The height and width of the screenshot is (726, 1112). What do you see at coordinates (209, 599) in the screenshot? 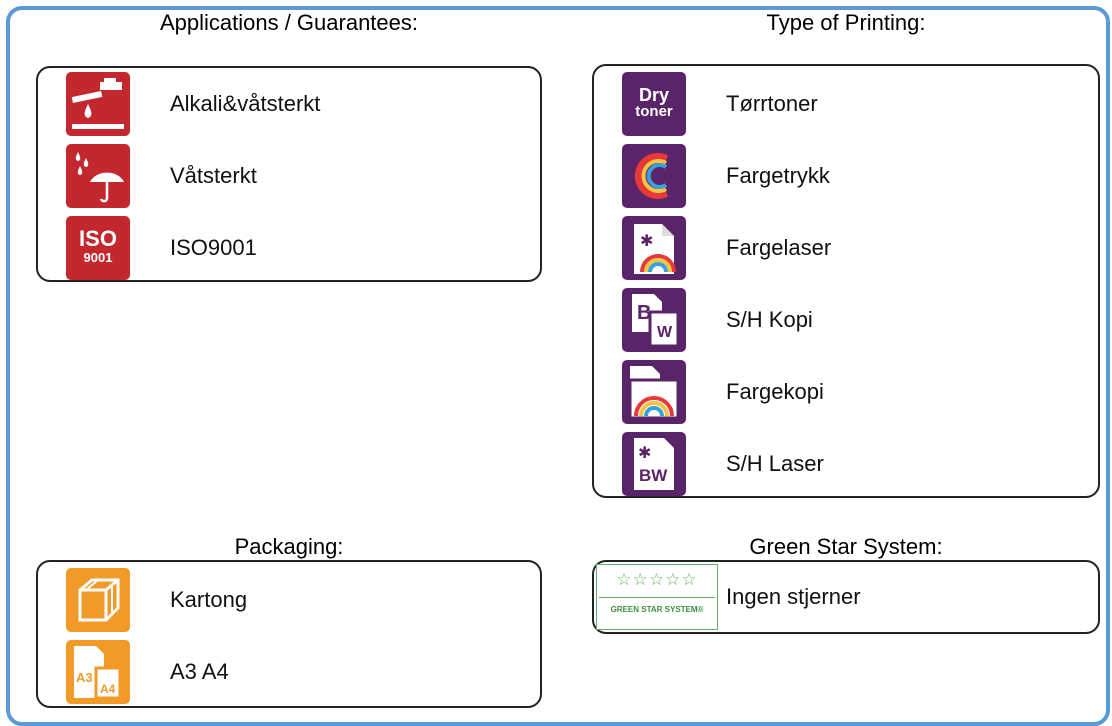
I see `item-label: Kartong` at bounding box center [209, 599].